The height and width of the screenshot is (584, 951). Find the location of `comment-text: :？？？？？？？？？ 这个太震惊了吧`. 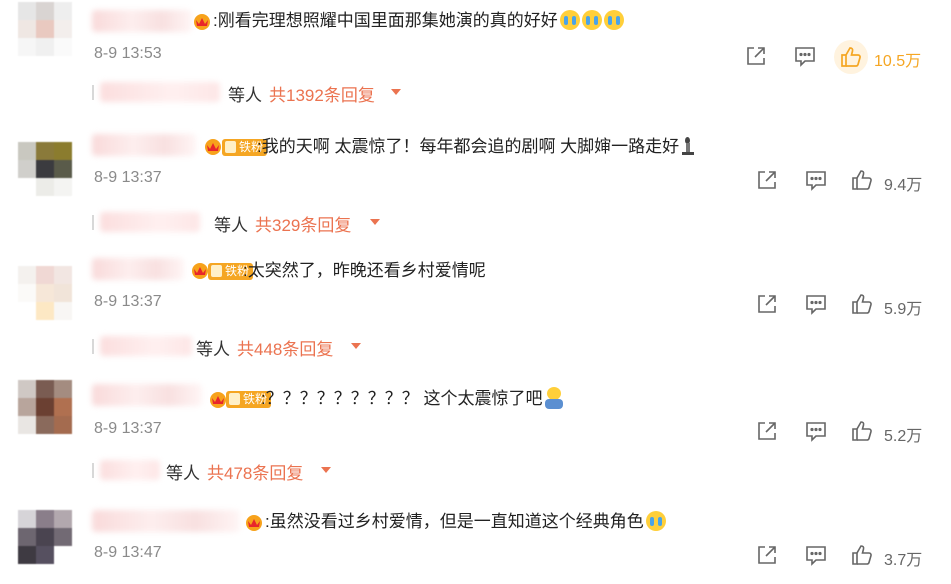

comment-text: :？？？？？？？？？ 这个太震惊了吧 is located at coordinates (412, 398).